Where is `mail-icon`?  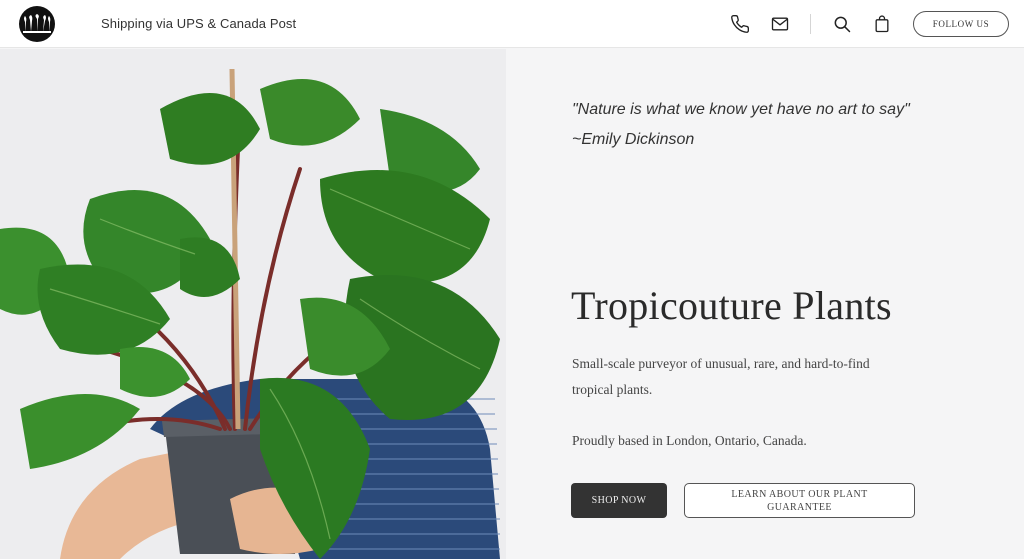 mail-icon is located at coordinates (780, 24).